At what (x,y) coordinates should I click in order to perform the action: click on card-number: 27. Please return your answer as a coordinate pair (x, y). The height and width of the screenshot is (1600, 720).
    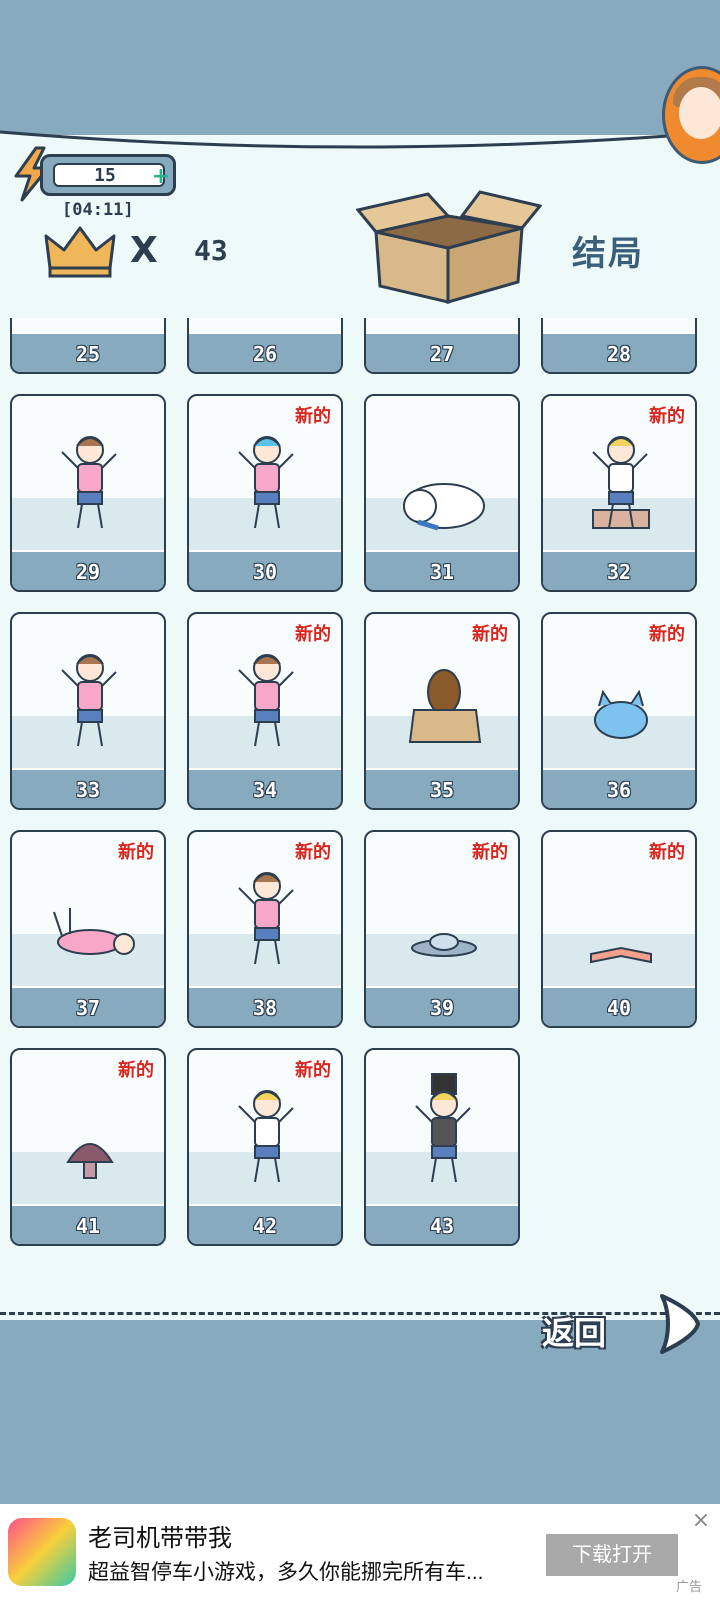
    Looking at the image, I should click on (442, 354).